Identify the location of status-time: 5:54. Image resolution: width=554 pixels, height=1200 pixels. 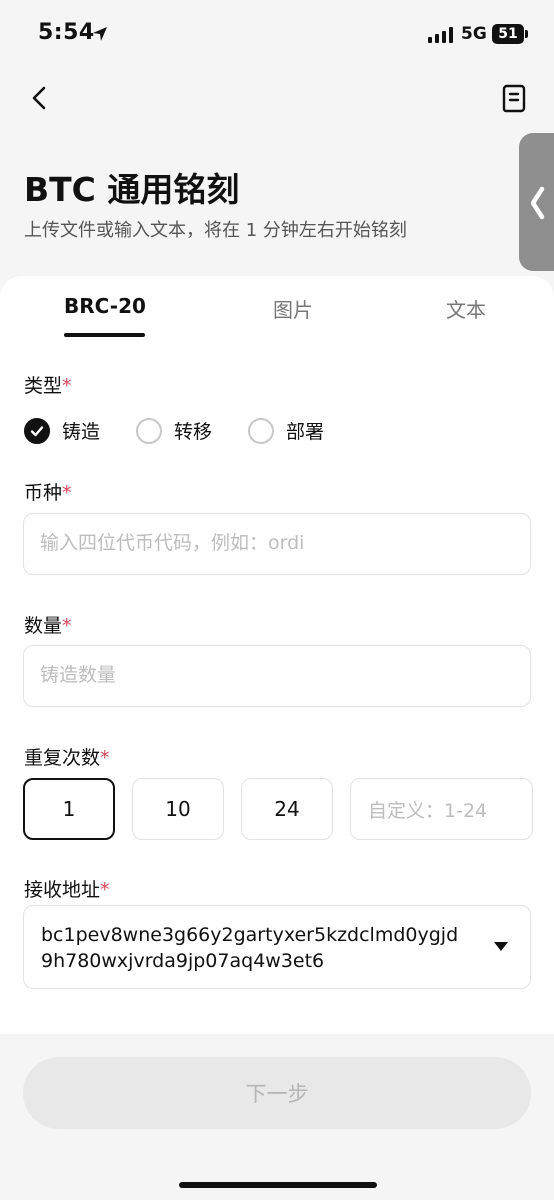
(66, 32).